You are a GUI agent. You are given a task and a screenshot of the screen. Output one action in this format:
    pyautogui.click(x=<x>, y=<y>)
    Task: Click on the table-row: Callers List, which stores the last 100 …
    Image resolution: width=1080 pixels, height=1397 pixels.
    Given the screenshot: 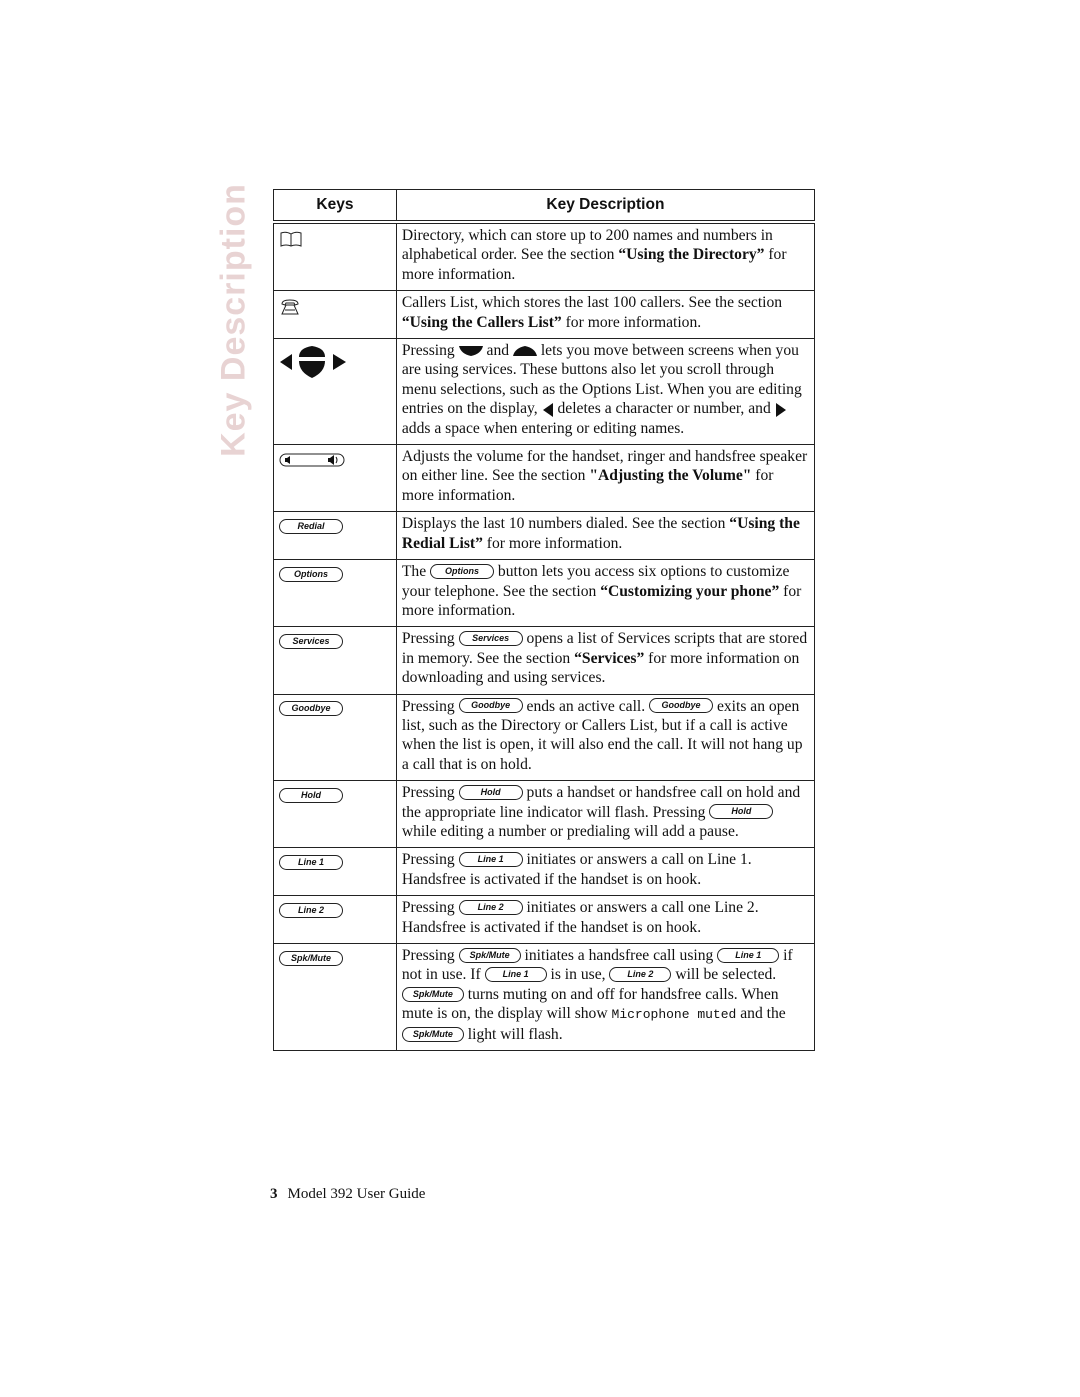 What is the action you would take?
    pyautogui.click(x=544, y=315)
    